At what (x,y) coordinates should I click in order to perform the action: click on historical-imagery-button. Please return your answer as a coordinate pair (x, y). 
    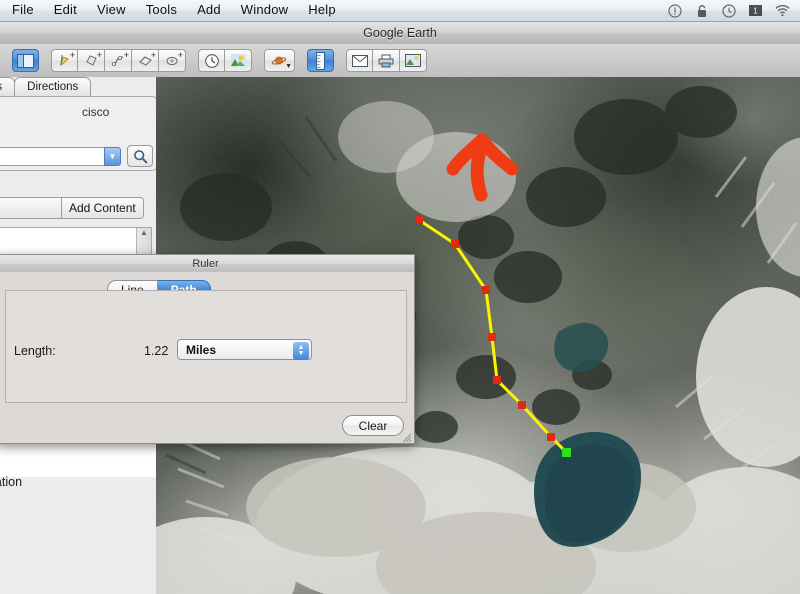
    Looking at the image, I should click on (211, 60).